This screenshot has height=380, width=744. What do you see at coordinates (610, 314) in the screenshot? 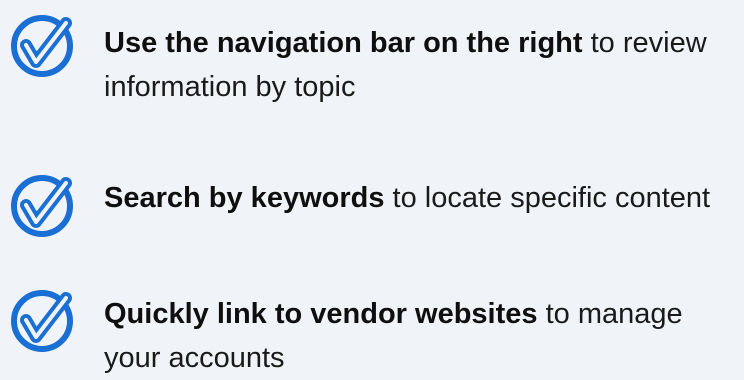
I see `item-rest-text: to manage` at bounding box center [610, 314].